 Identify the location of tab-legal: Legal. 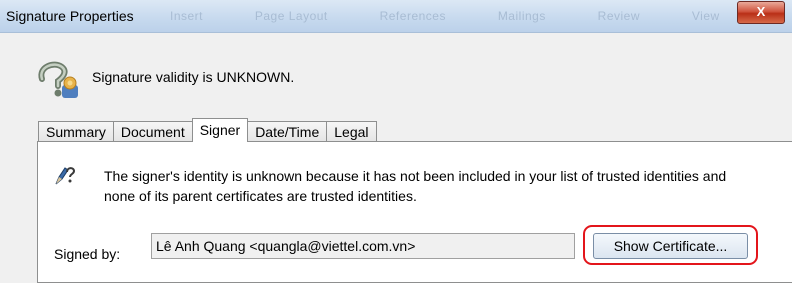
(351, 131).